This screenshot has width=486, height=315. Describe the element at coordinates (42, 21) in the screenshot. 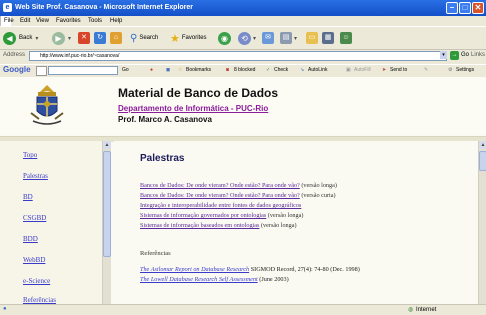

I see `menu-view: View` at that location.